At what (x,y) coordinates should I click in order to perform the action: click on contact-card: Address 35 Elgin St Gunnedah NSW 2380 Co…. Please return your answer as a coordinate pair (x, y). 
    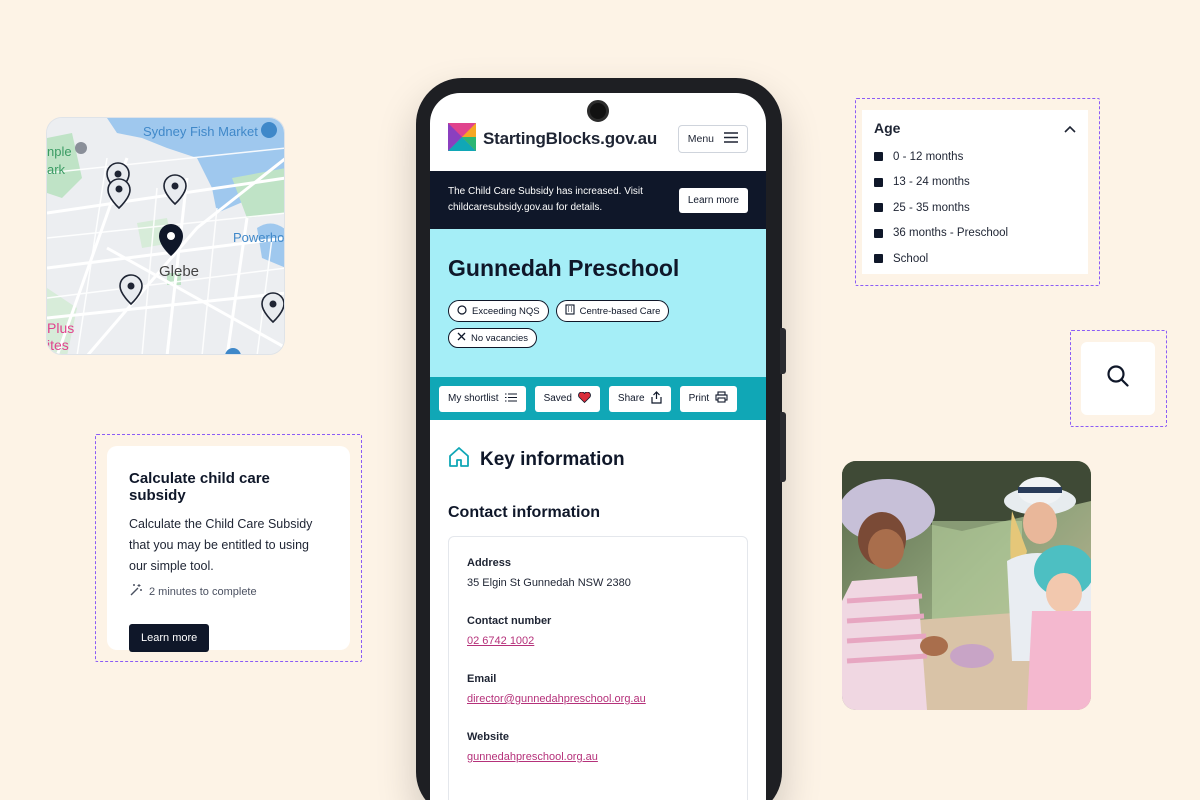
    Looking at the image, I should click on (598, 668).